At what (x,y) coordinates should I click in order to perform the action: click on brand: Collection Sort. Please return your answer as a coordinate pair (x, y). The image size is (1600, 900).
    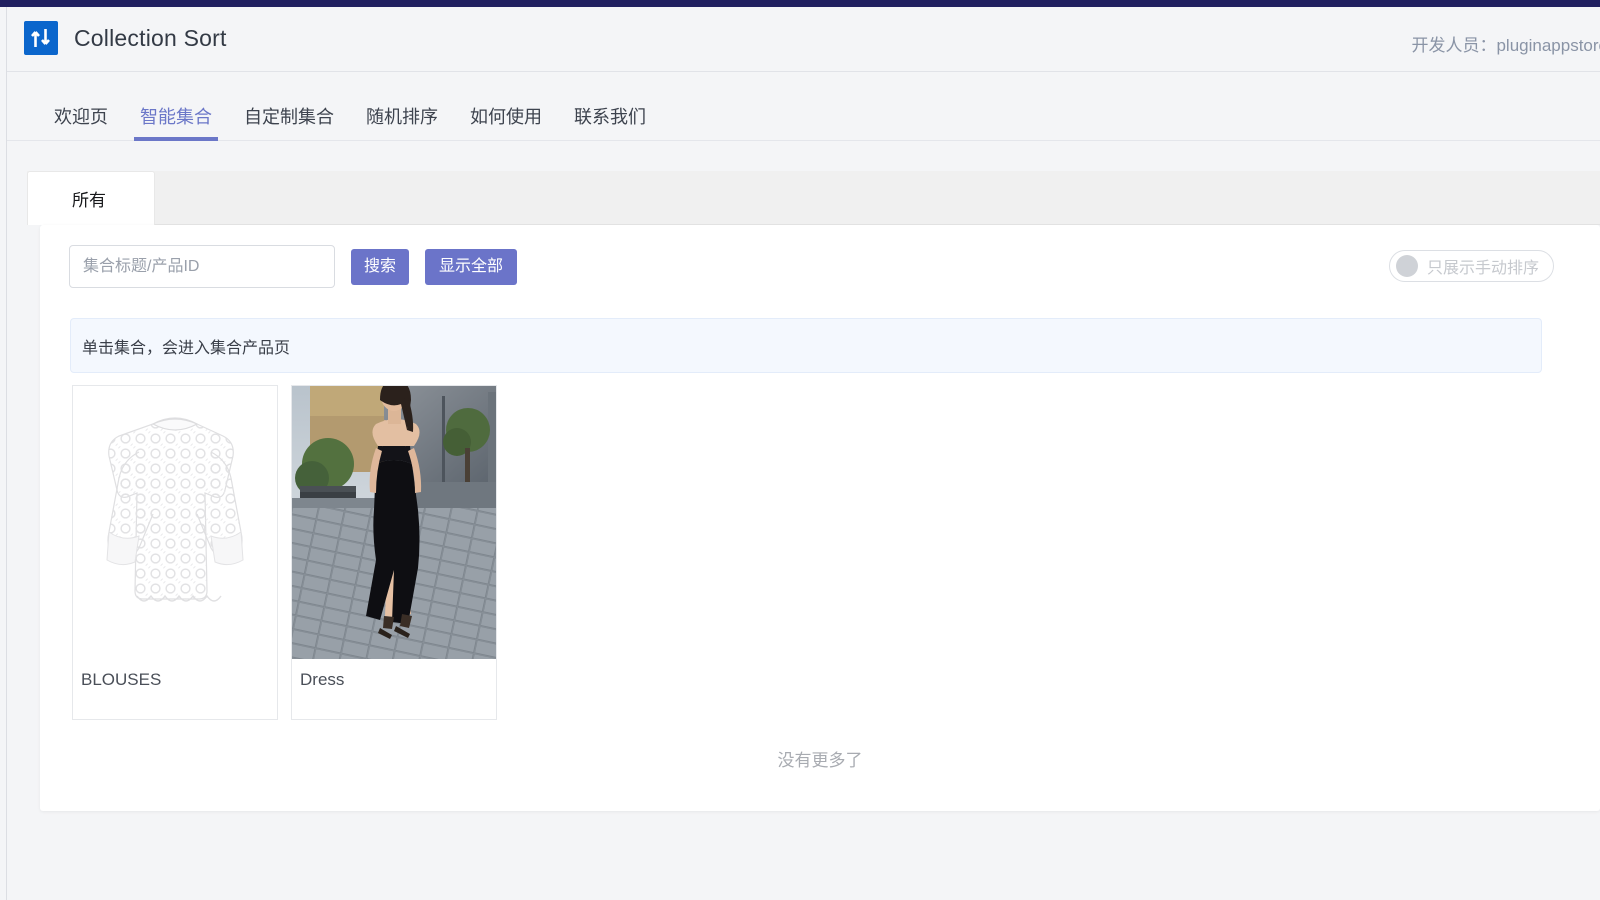
    Looking at the image, I should click on (125, 38).